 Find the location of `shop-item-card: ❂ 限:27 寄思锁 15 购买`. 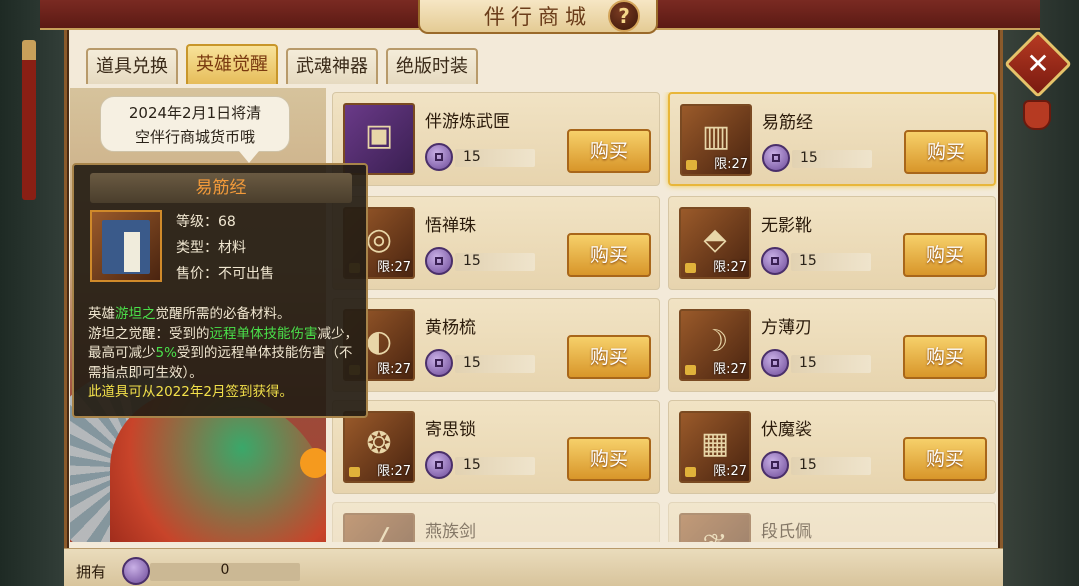

shop-item-card: ❂ 限:27 寄思锁 15 购买 is located at coordinates (496, 447).